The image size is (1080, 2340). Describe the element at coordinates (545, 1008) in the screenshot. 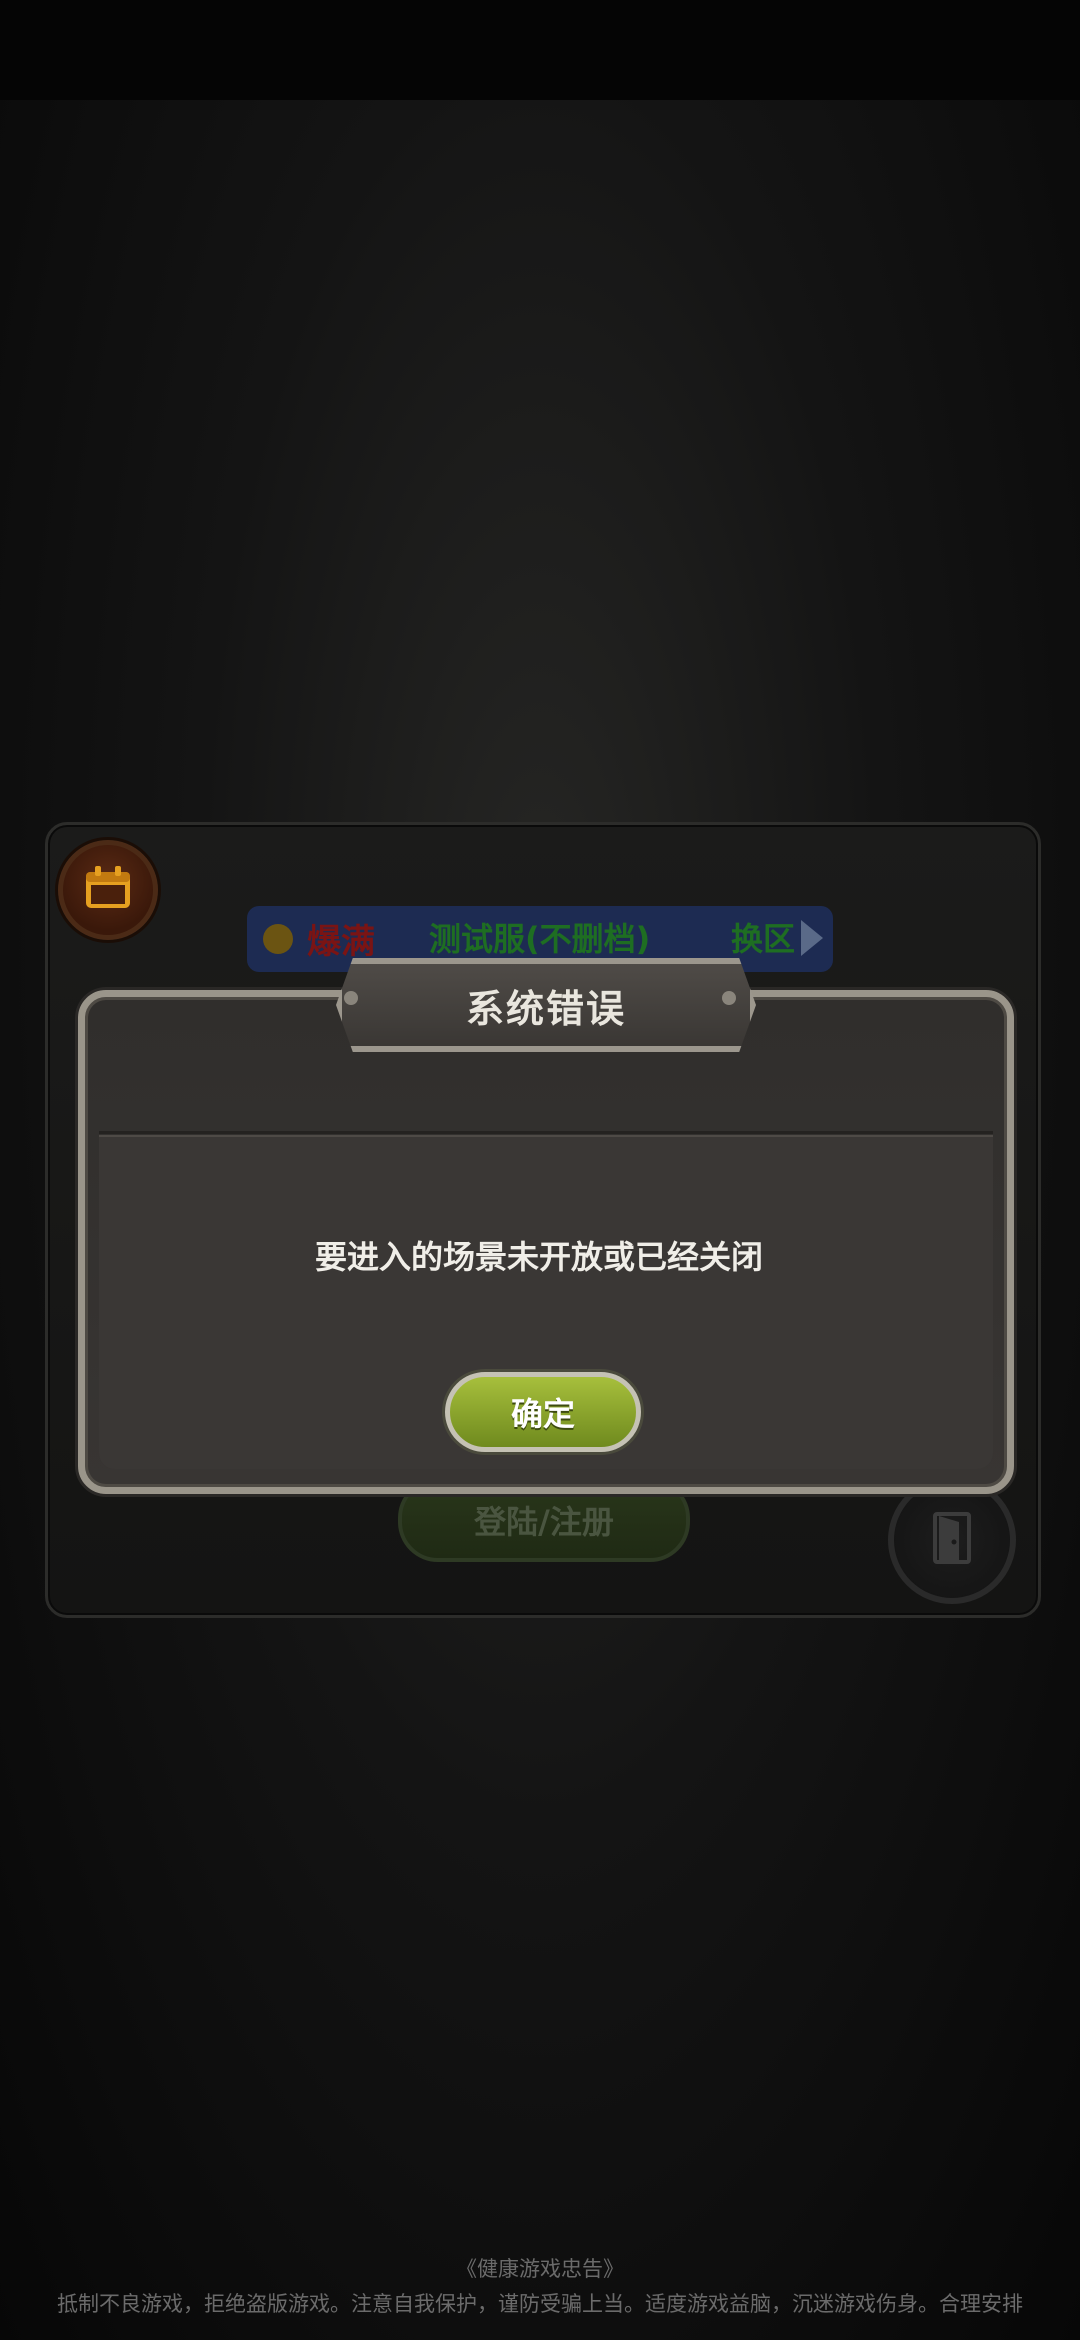

I see `dialog-title: 系统错误` at that location.